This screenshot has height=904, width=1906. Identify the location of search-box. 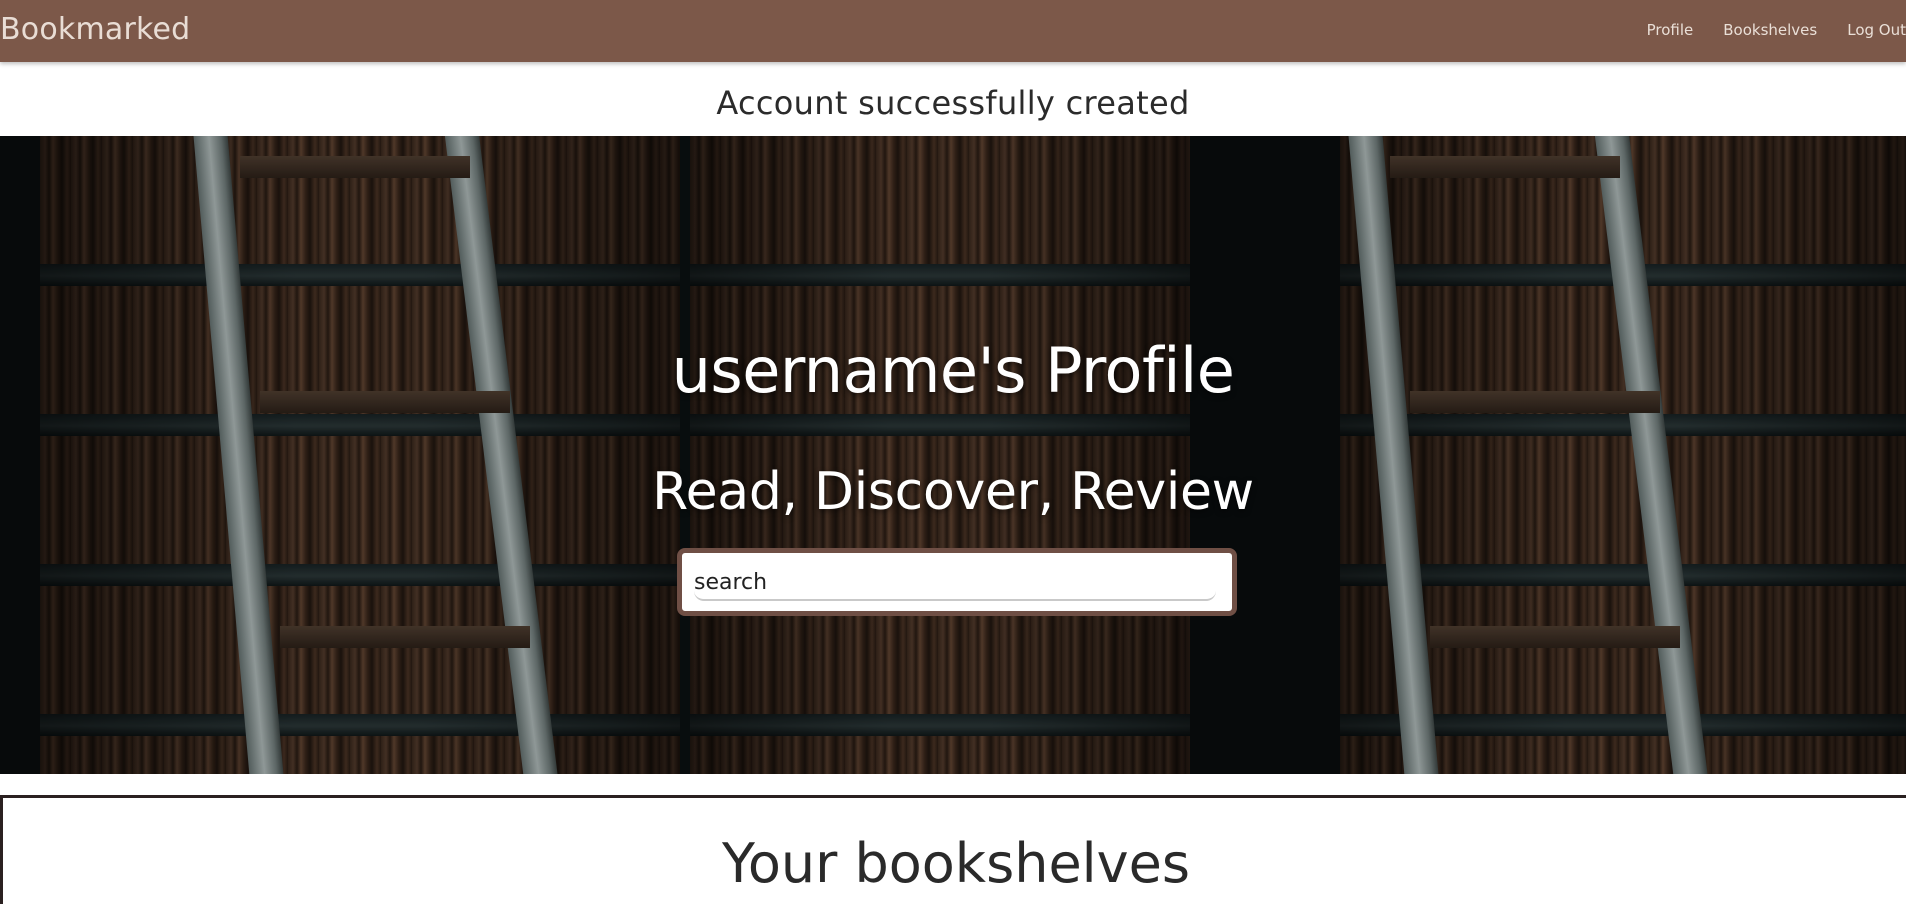
(957, 582).